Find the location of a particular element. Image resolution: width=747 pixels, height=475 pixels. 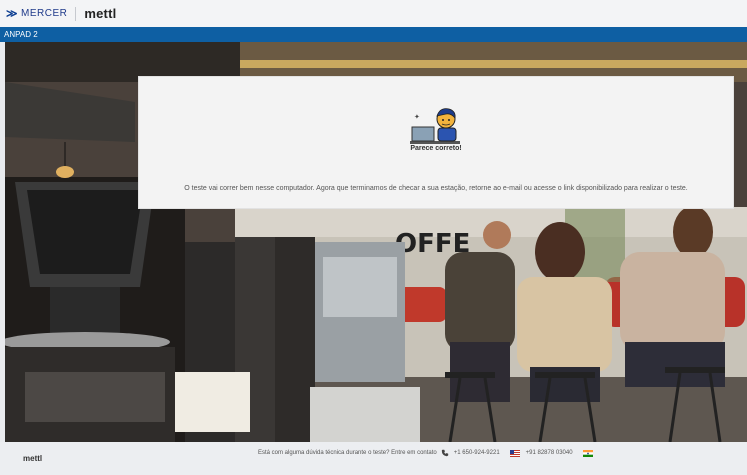

test-name-label: ANPAD 2 is located at coordinates (21, 34).